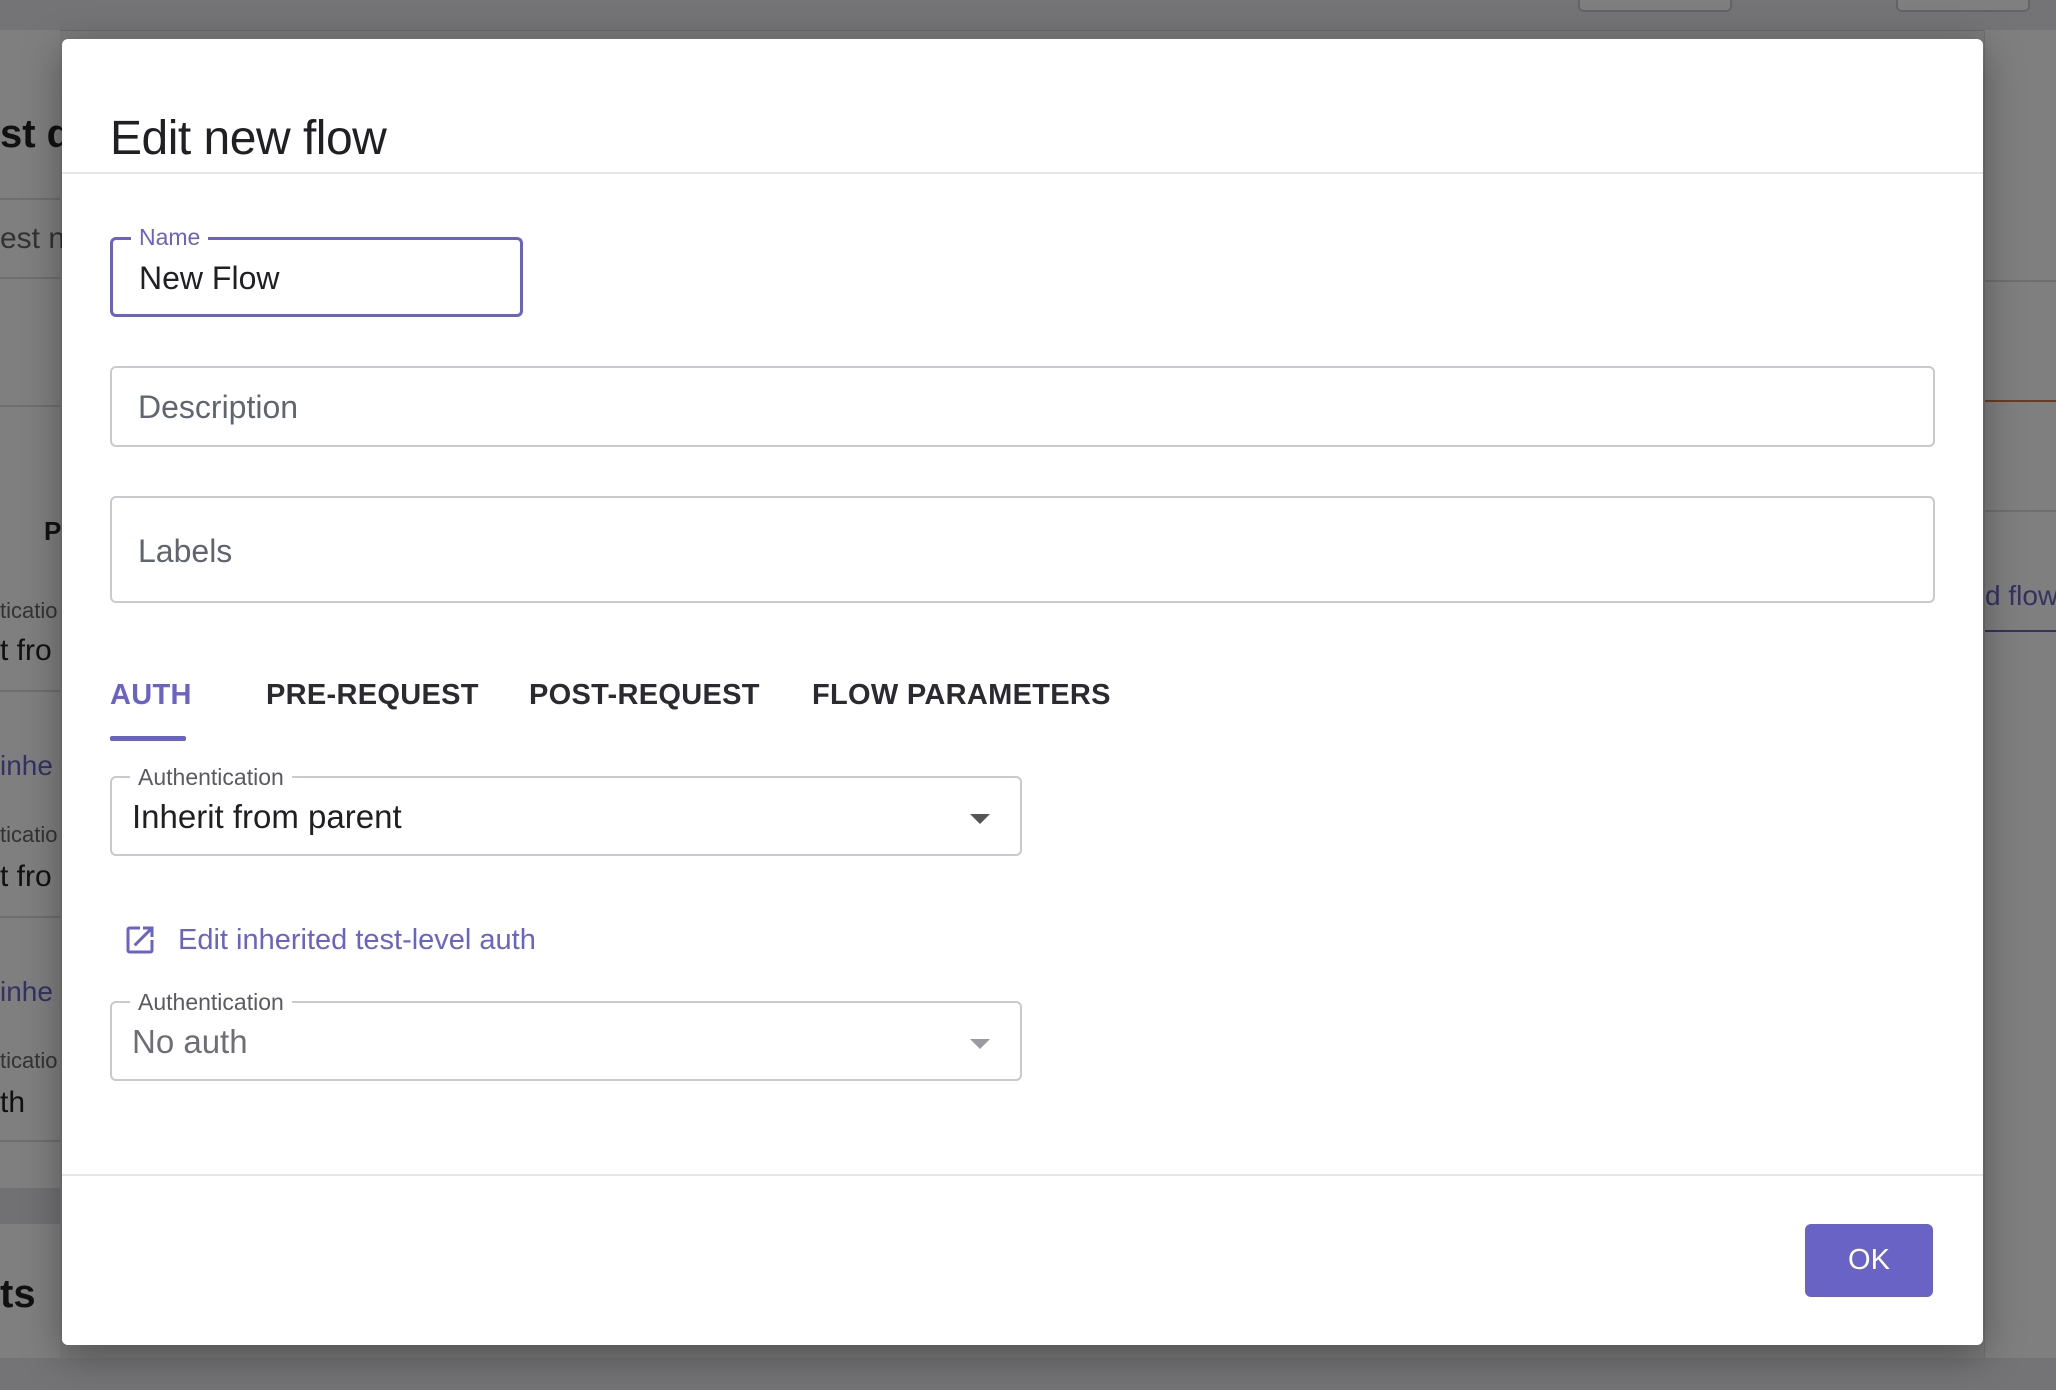 The width and height of the screenshot is (2056, 1390). What do you see at coordinates (211, 1002) in the screenshot?
I see `inherited-authentication-select-label: Authentication` at bounding box center [211, 1002].